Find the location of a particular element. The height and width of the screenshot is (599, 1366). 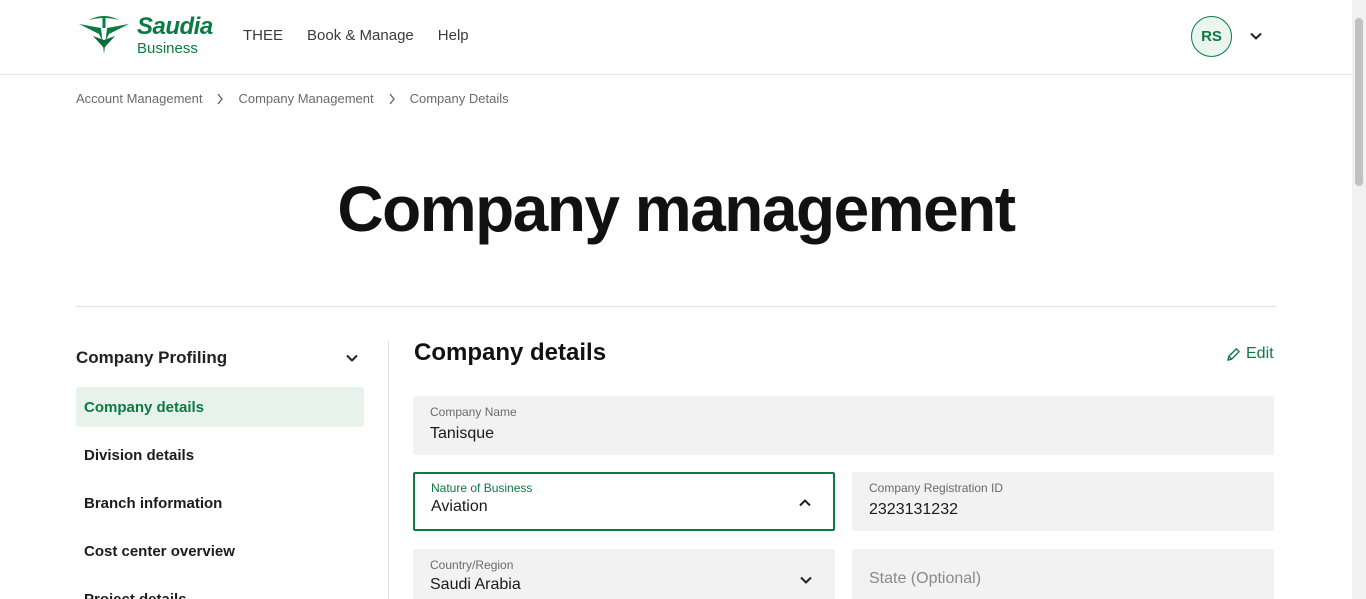

vertical-divider is located at coordinates (388, 469).